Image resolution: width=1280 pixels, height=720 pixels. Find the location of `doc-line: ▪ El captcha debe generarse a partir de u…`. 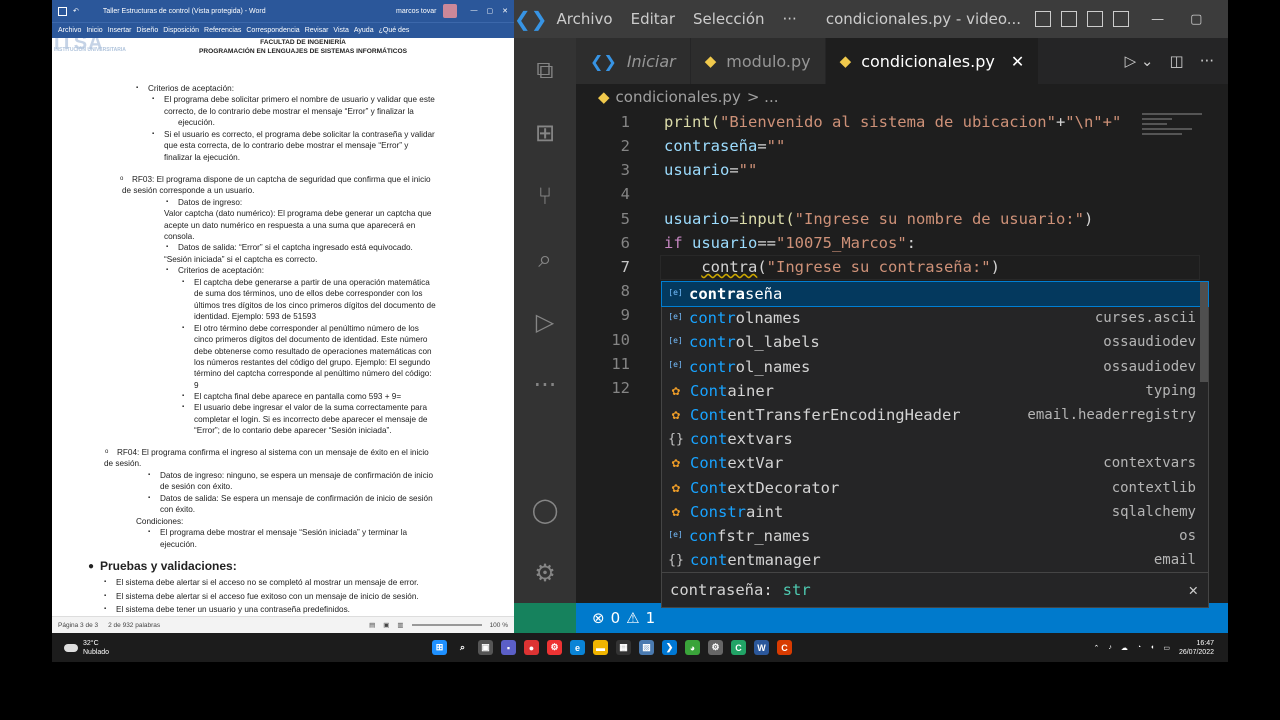

doc-line: ▪ El captcha debe generarse a partir de u… is located at coordinates (306, 282).